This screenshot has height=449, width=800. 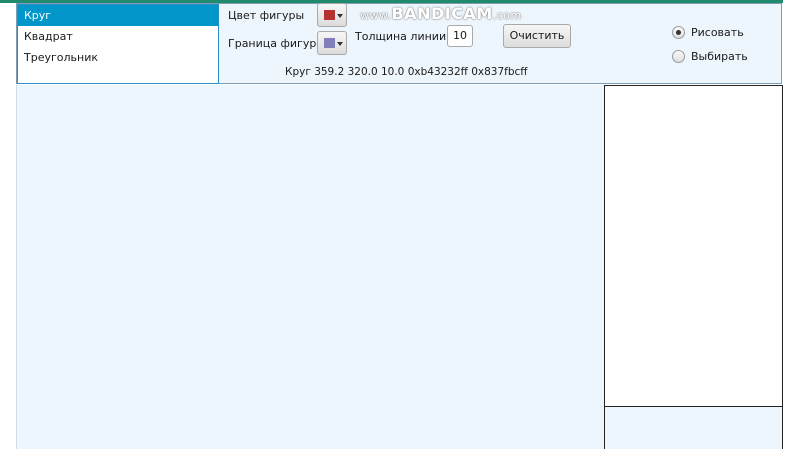 What do you see at coordinates (266, 15) in the screenshot?
I see `fill-color-label: Цвет фигуры` at bounding box center [266, 15].